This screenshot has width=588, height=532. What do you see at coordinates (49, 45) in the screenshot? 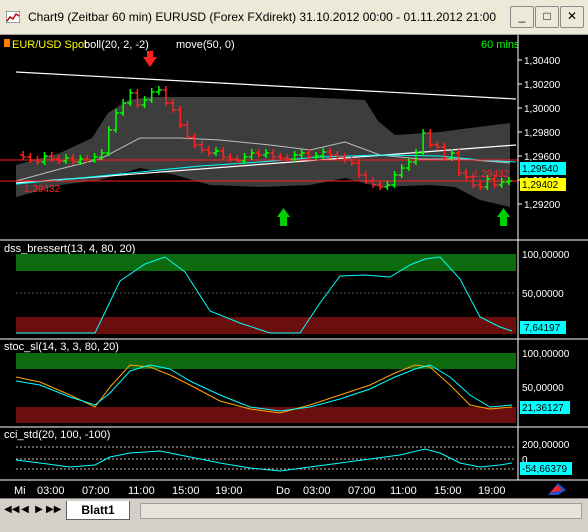
I see `legend-symbol: EUR/USD Spot` at bounding box center [49, 45].